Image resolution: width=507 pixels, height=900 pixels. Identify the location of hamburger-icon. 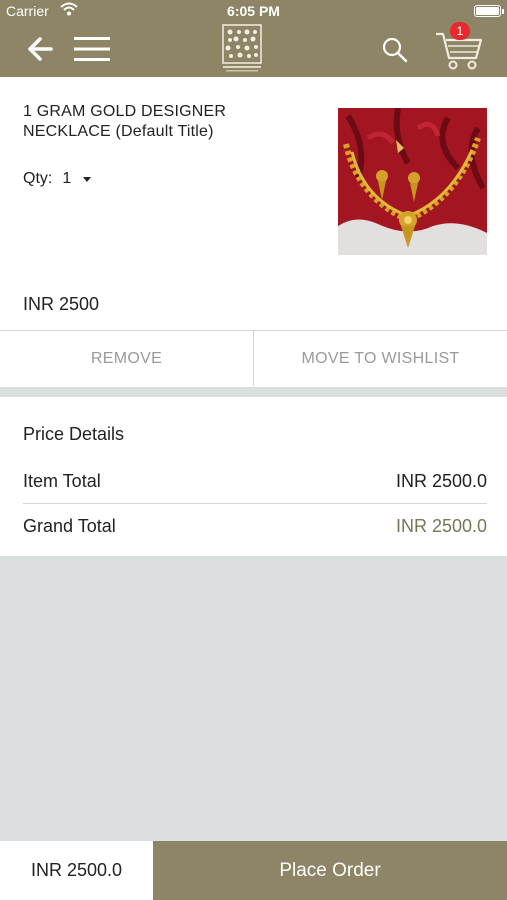
(92, 49).